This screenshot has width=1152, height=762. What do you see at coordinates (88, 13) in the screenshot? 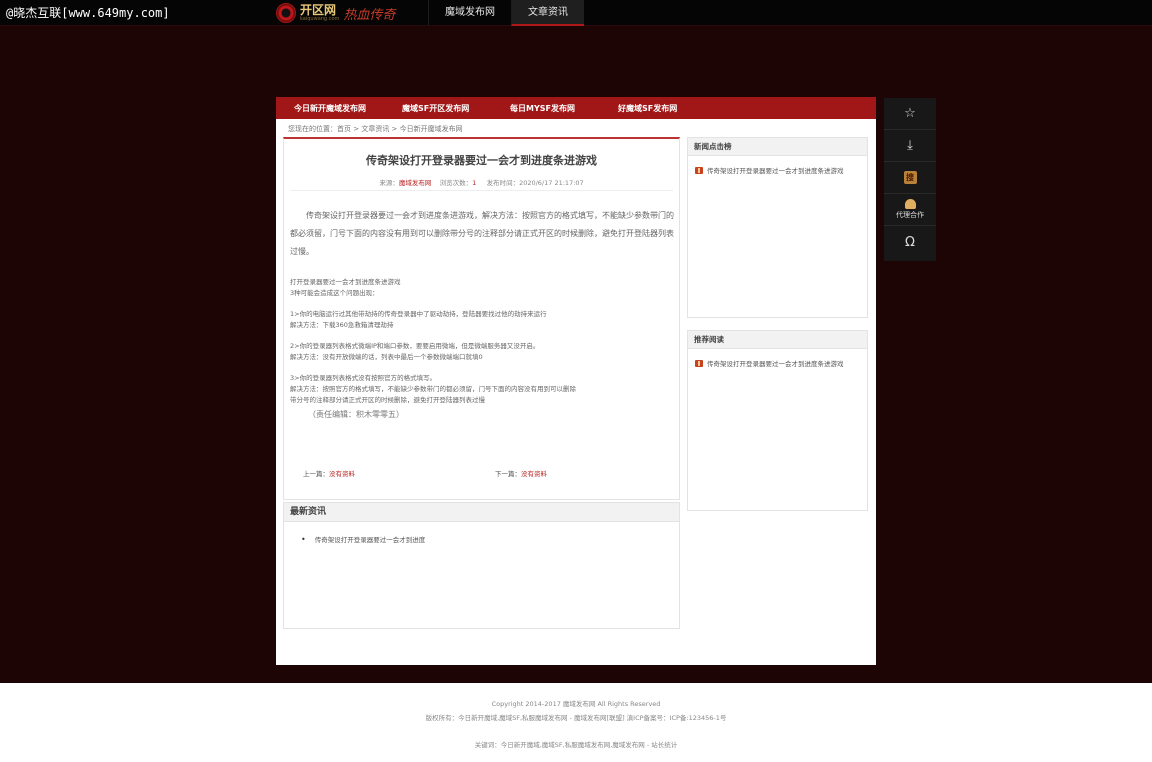
I see `watermark-text: @晓杰互联[www.649my.com]` at bounding box center [88, 13].